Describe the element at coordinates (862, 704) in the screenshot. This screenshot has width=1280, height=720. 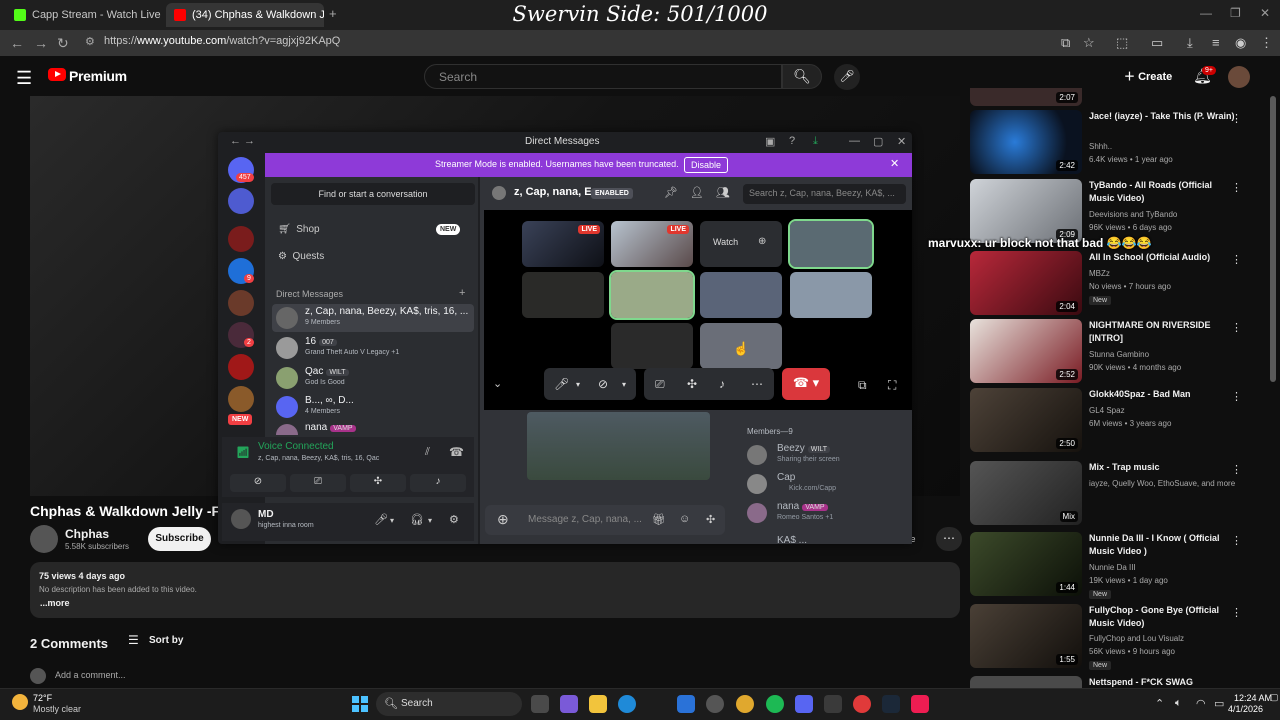
I see `opera-icon` at that location.